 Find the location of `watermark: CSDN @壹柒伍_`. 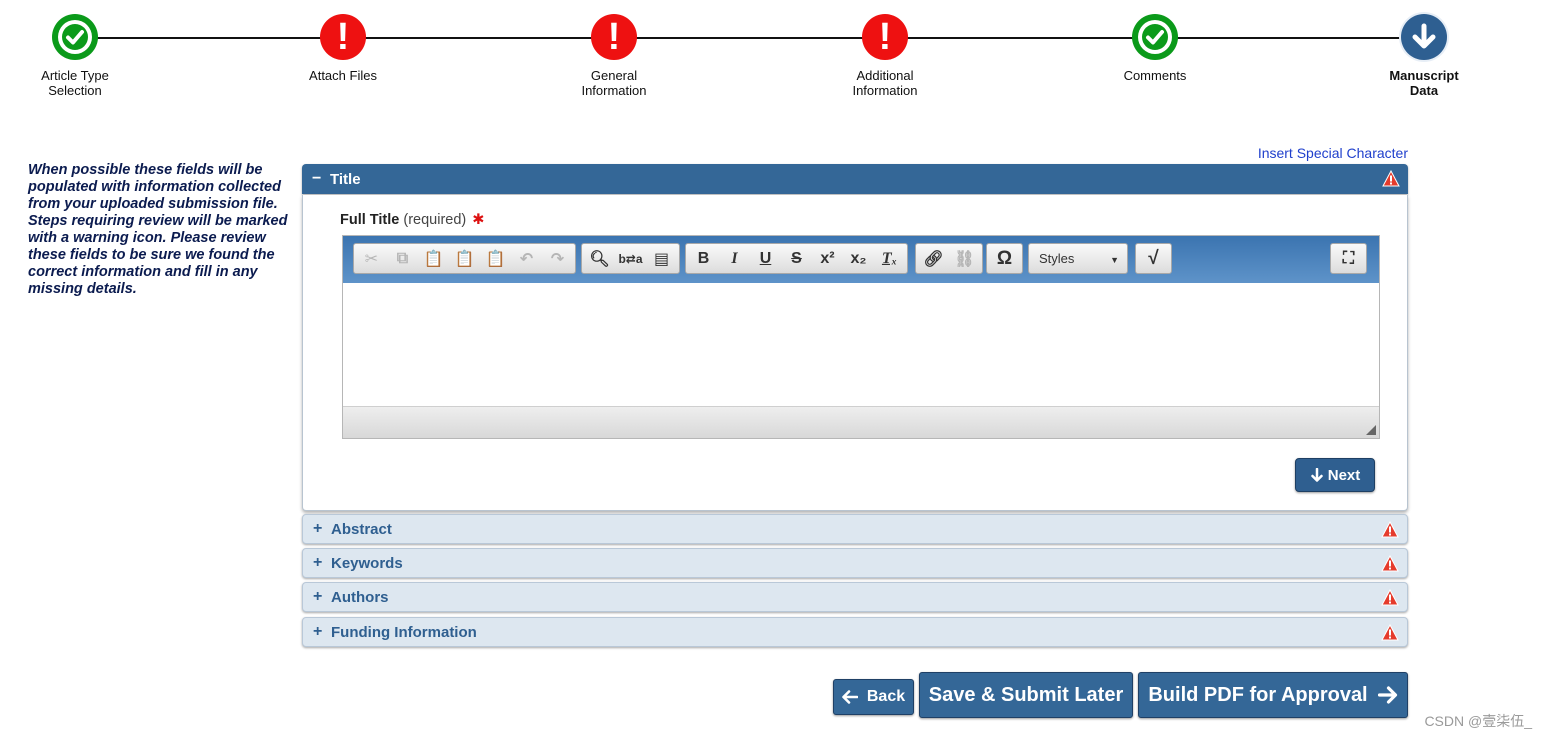

watermark: CSDN @壹柒伍_ is located at coordinates (1478, 721).